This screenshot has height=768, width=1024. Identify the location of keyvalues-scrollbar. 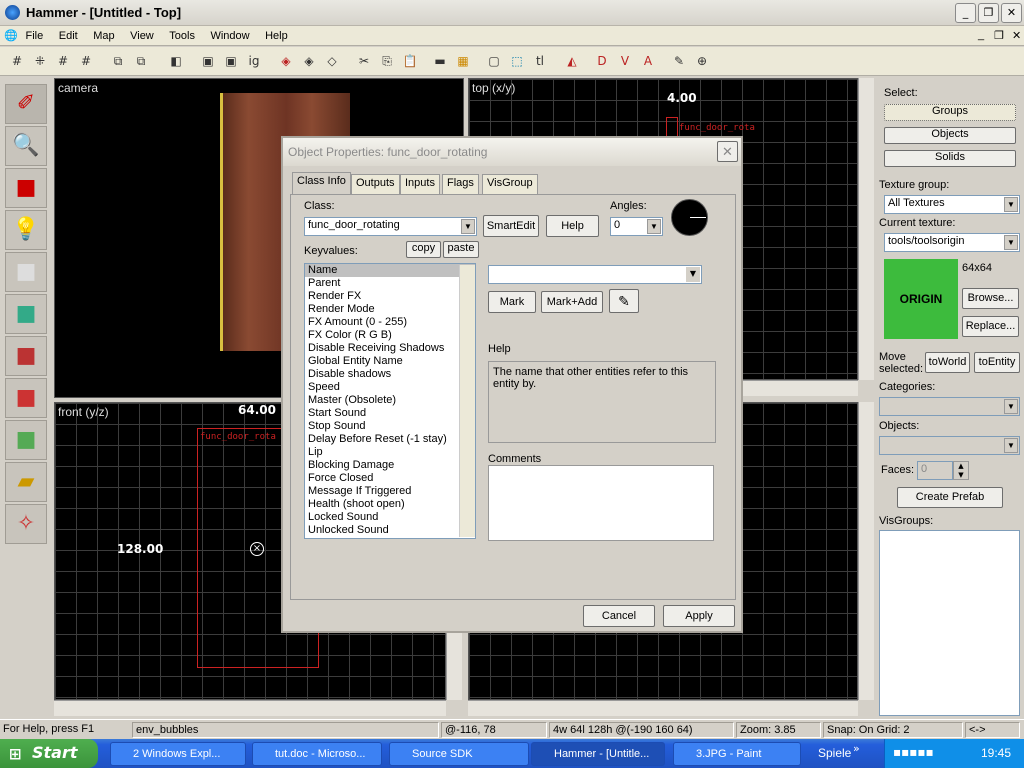
(467, 401).